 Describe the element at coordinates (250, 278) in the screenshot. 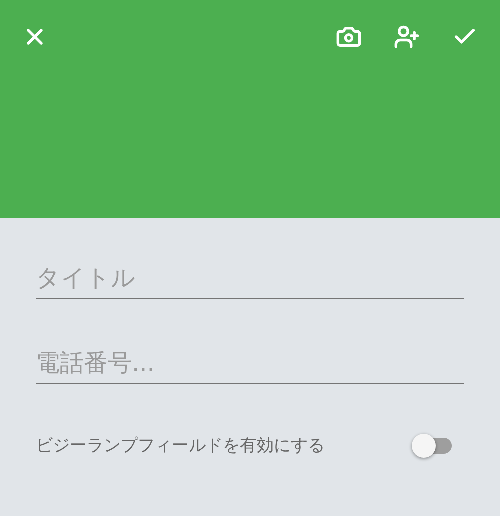

I see `input-field: タイトル` at that location.